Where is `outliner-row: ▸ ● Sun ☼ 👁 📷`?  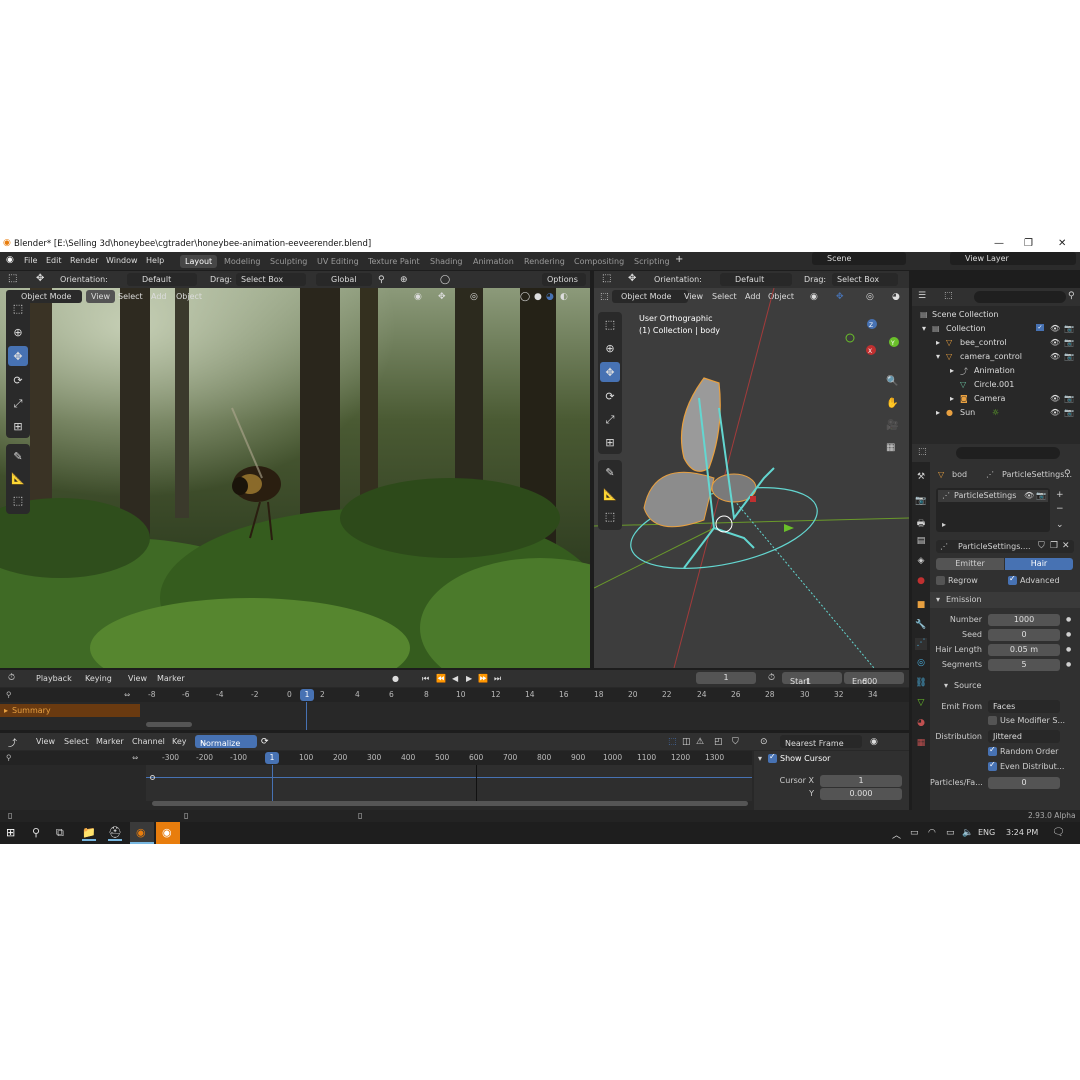 outliner-row: ▸ ● Sun ☼ 👁 📷 is located at coordinates (996, 413).